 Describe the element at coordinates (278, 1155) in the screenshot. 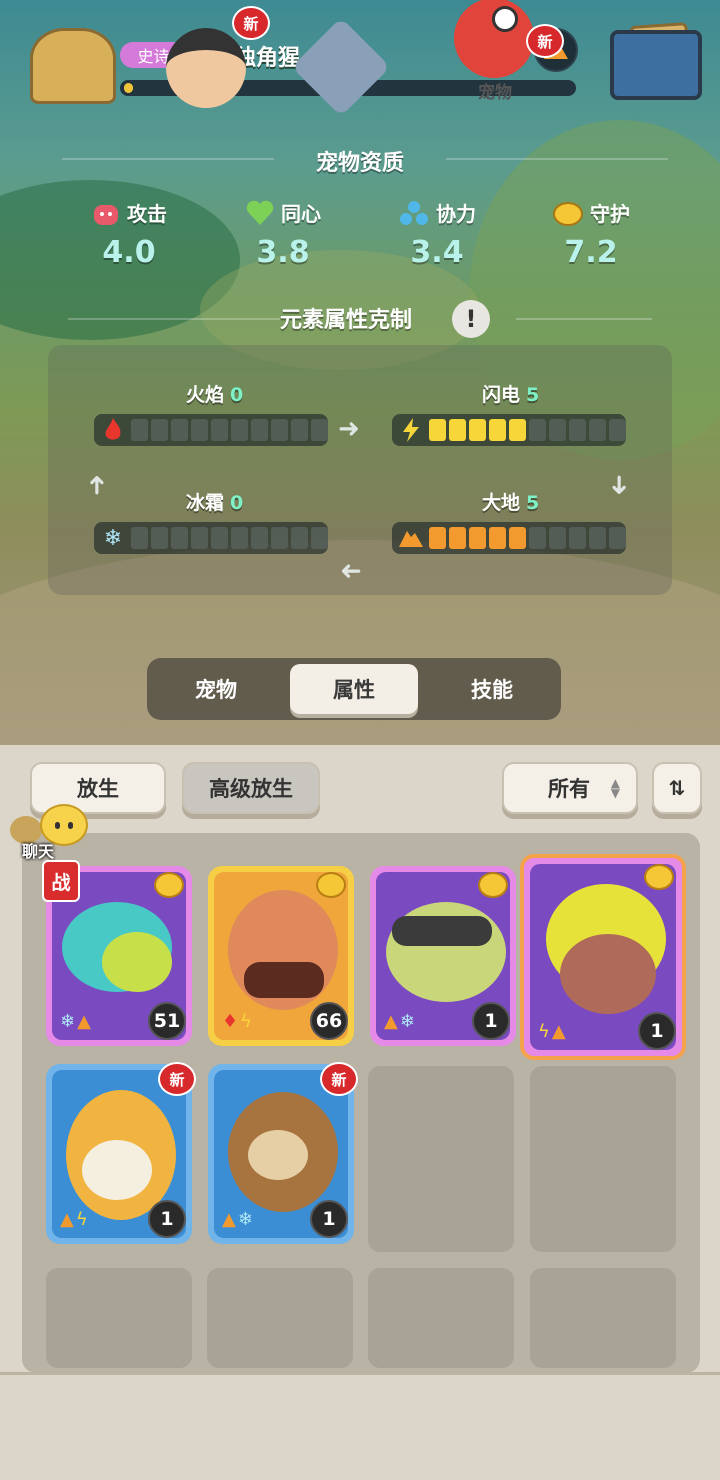

I see `otter-pet-face` at that location.